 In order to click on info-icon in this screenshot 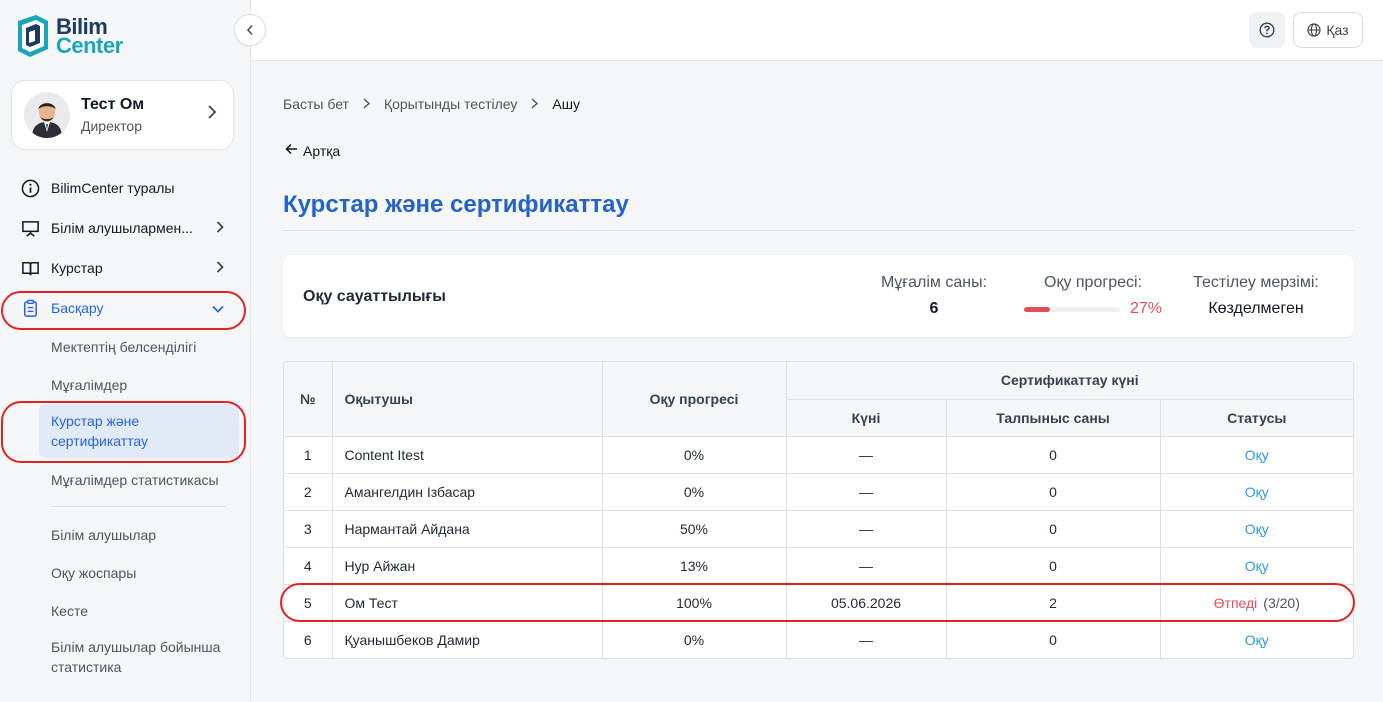, I will do `click(30, 188)`.